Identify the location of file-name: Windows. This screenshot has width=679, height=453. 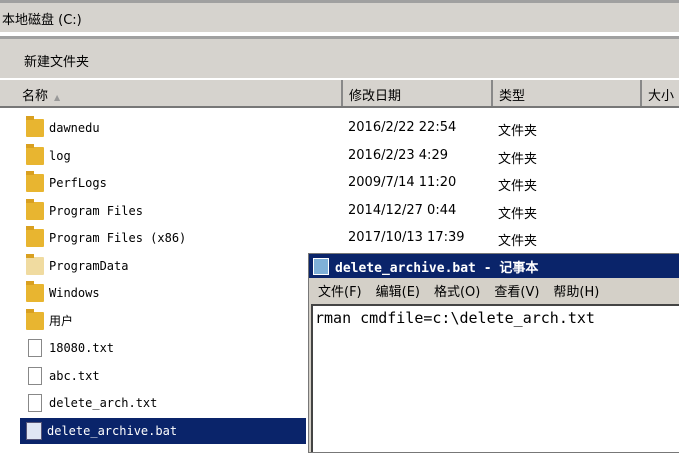
(74, 293).